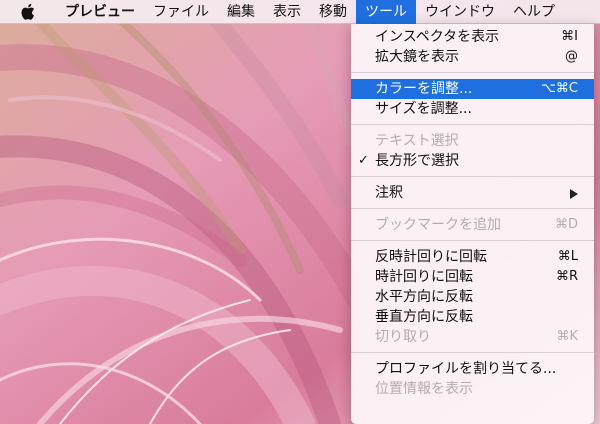 This screenshot has width=600, height=424. Describe the element at coordinates (27, 12) in the screenshot. I see `apple-logo-icon` at that location.